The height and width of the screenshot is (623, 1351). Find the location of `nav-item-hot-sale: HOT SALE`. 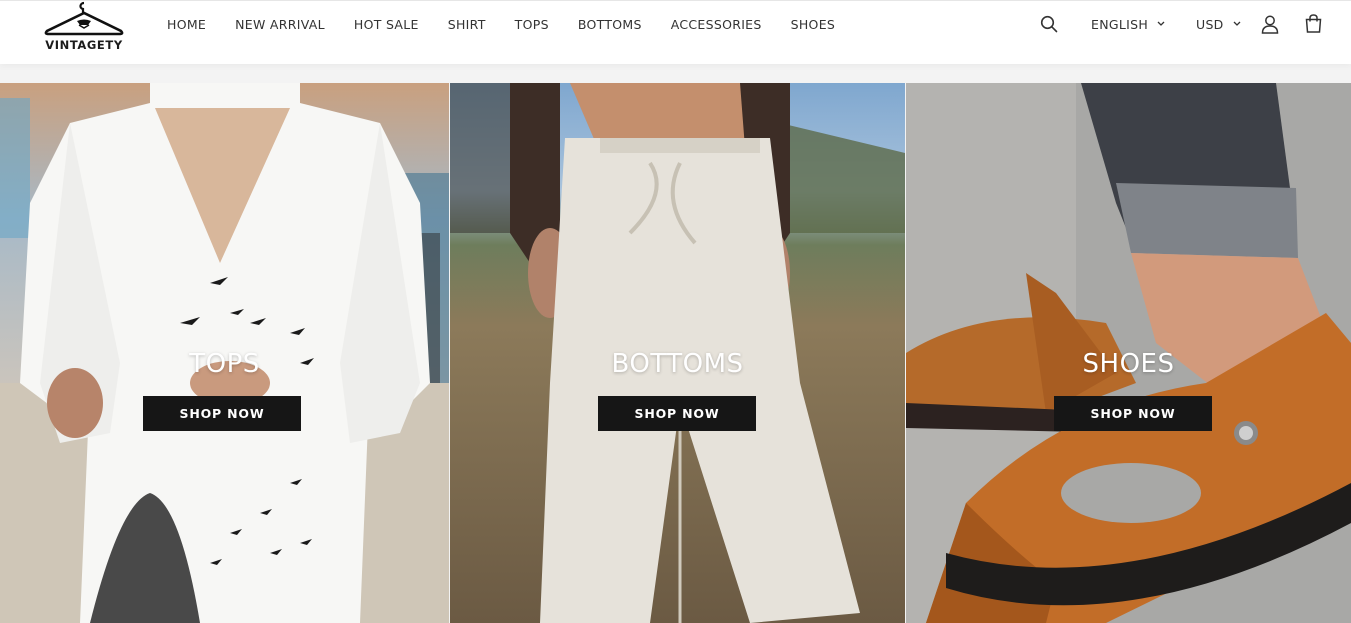

nav-item-hot-sale: HOT SALE is located at coordinates (386, 25).